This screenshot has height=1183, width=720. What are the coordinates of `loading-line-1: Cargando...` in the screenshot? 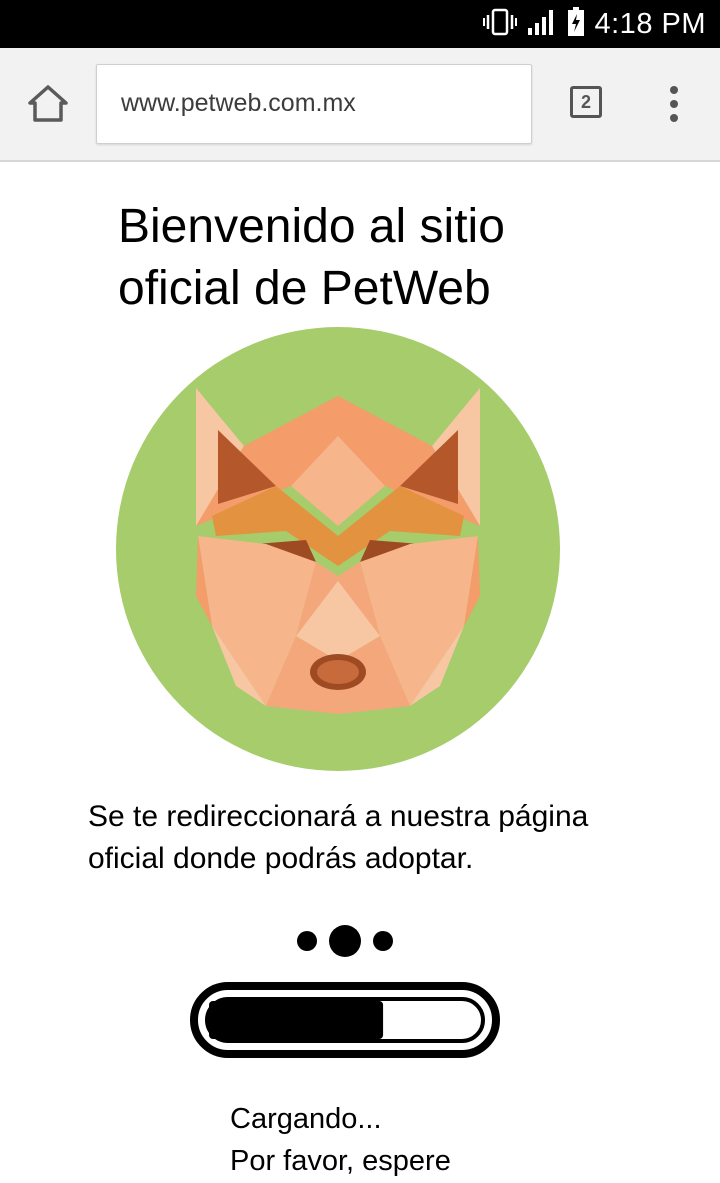 It's located at (306, 1119).